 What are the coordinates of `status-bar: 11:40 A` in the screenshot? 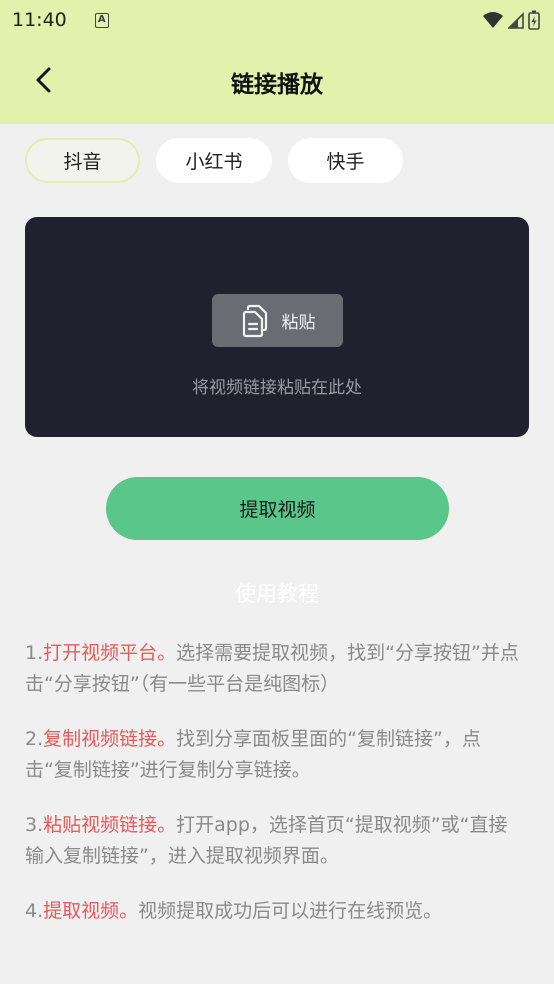 It's located at (277, 20).